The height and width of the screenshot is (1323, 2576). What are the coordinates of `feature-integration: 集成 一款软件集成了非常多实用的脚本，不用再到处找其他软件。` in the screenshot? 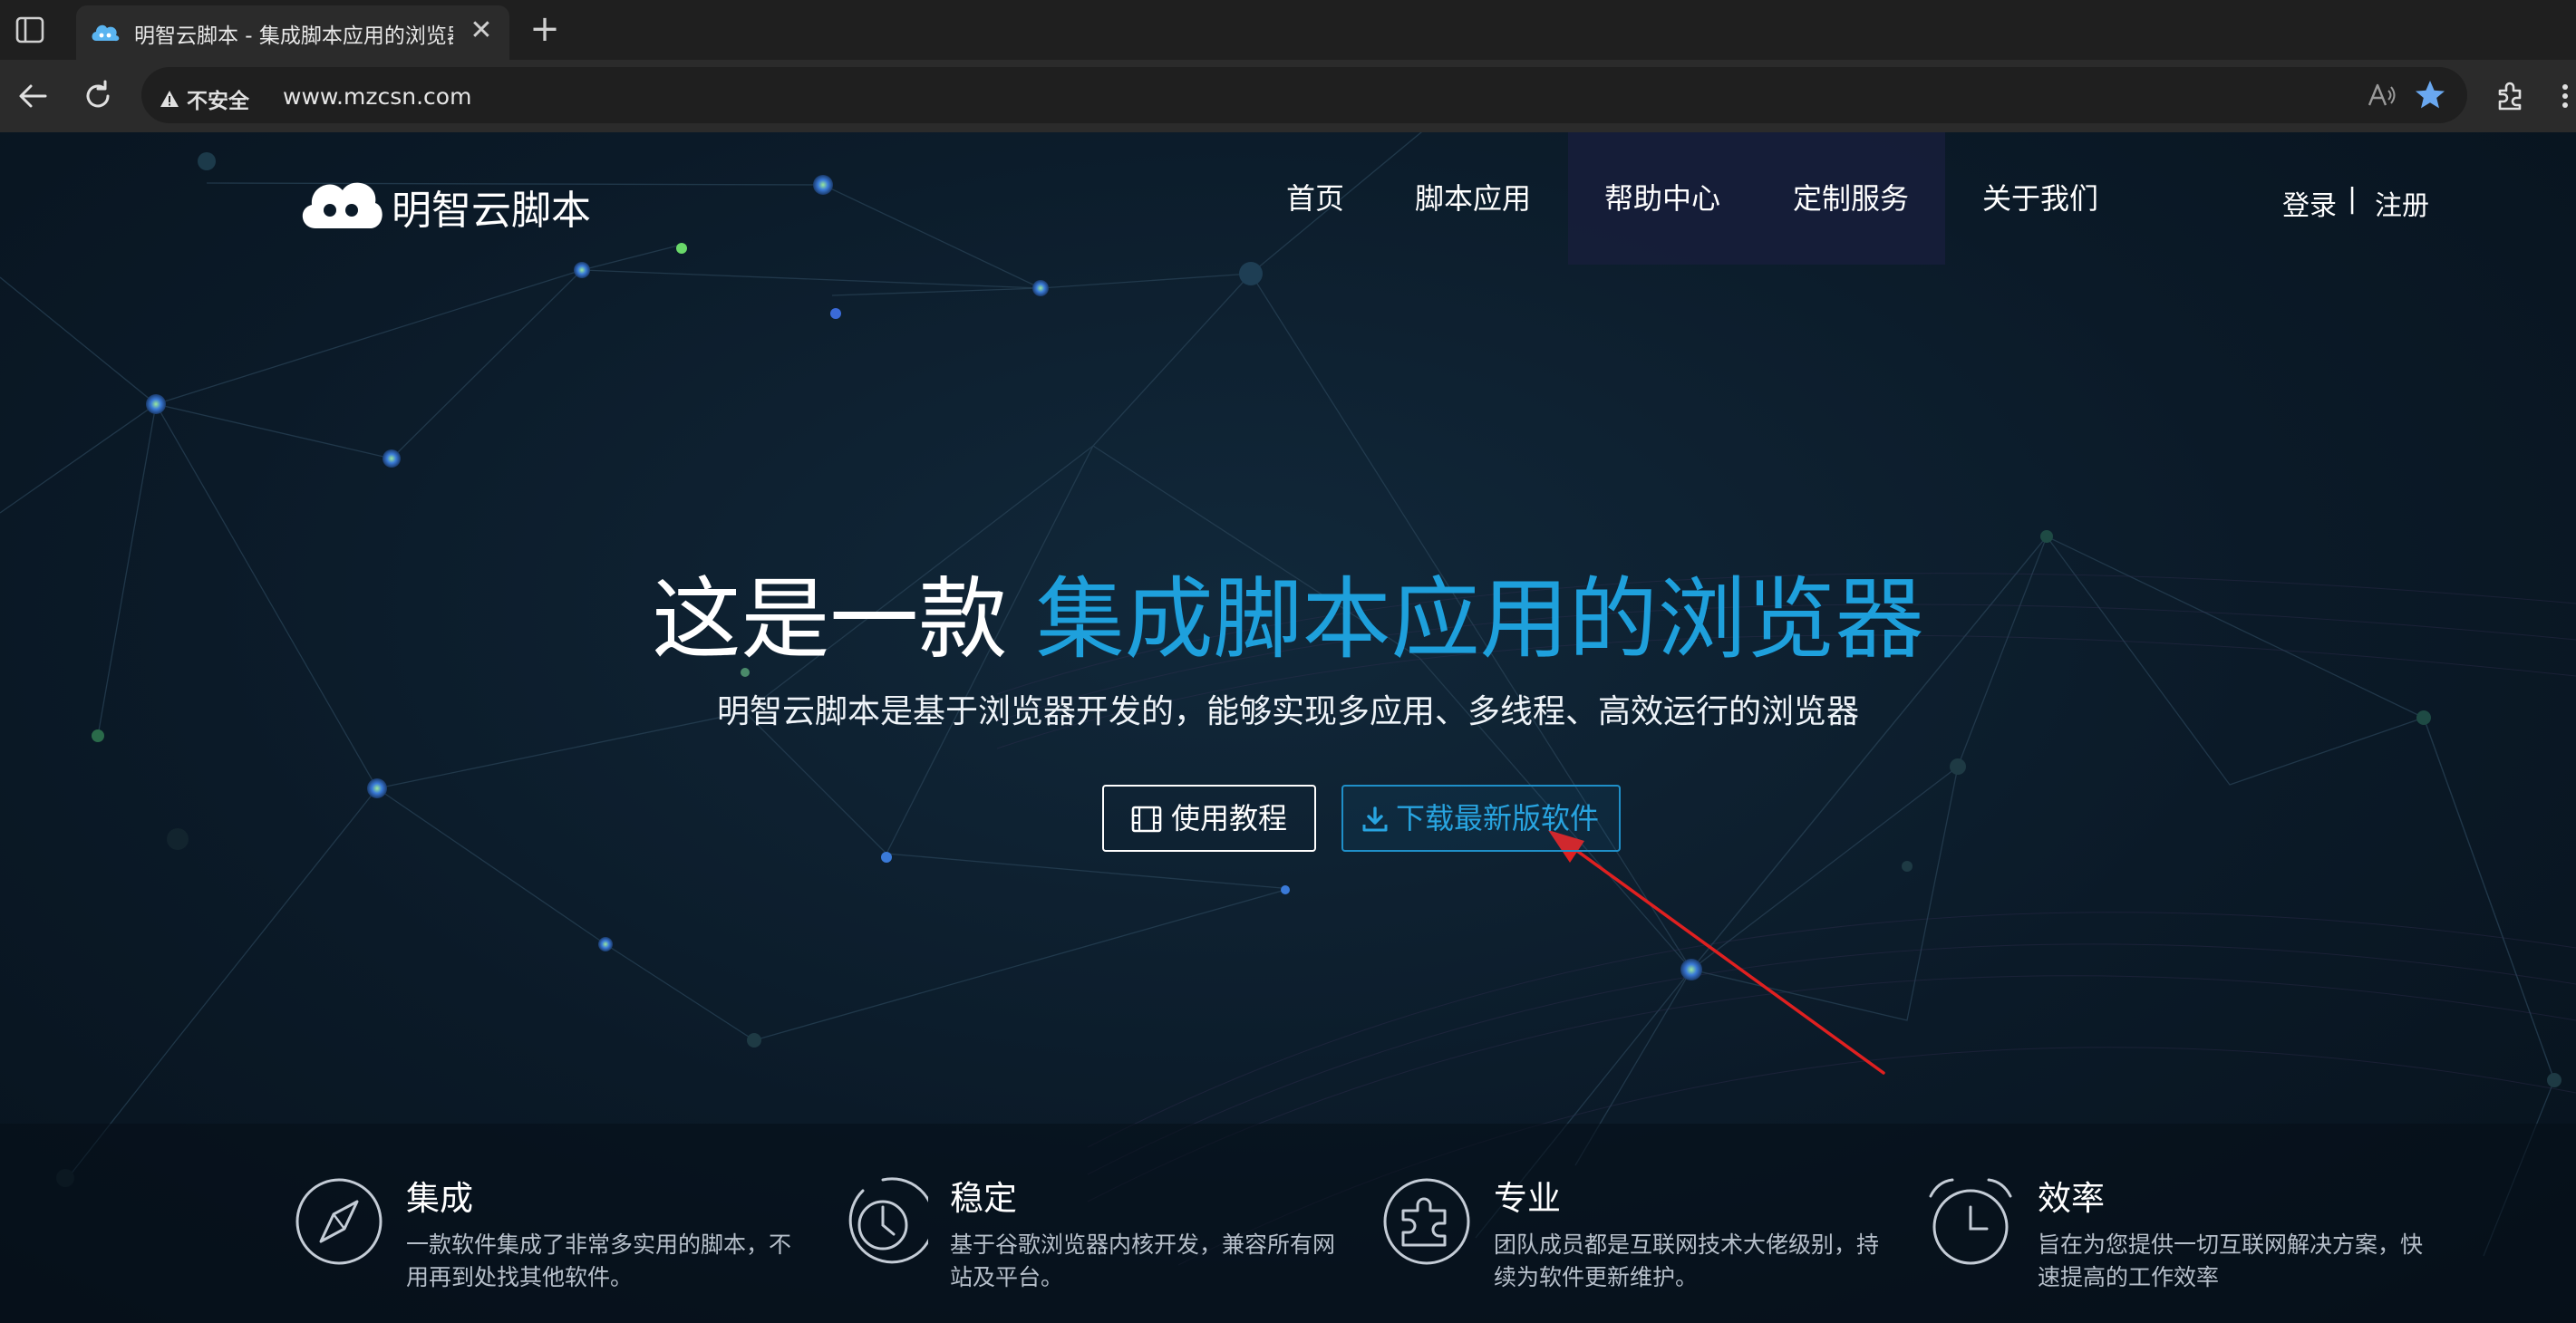 It's located at (547, 1223).